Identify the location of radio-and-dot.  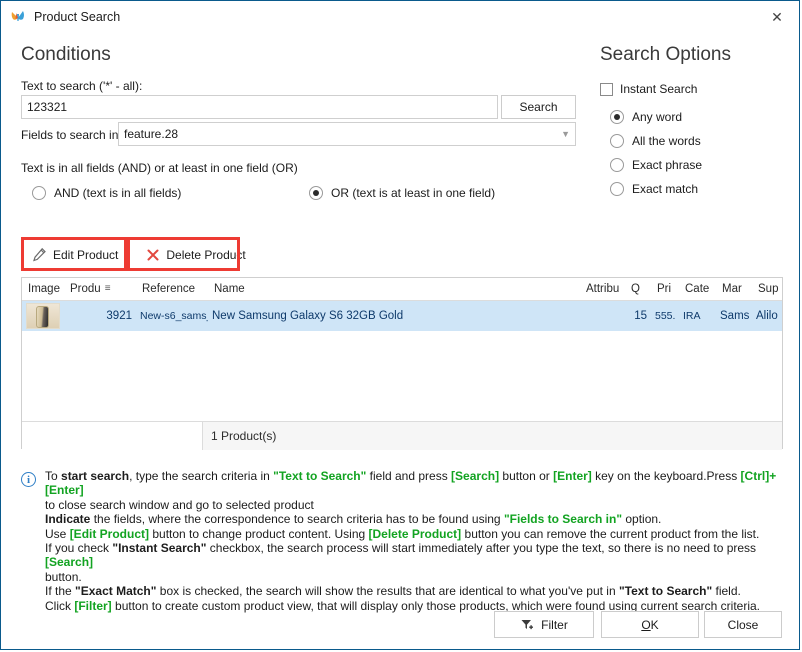
(39, 193).